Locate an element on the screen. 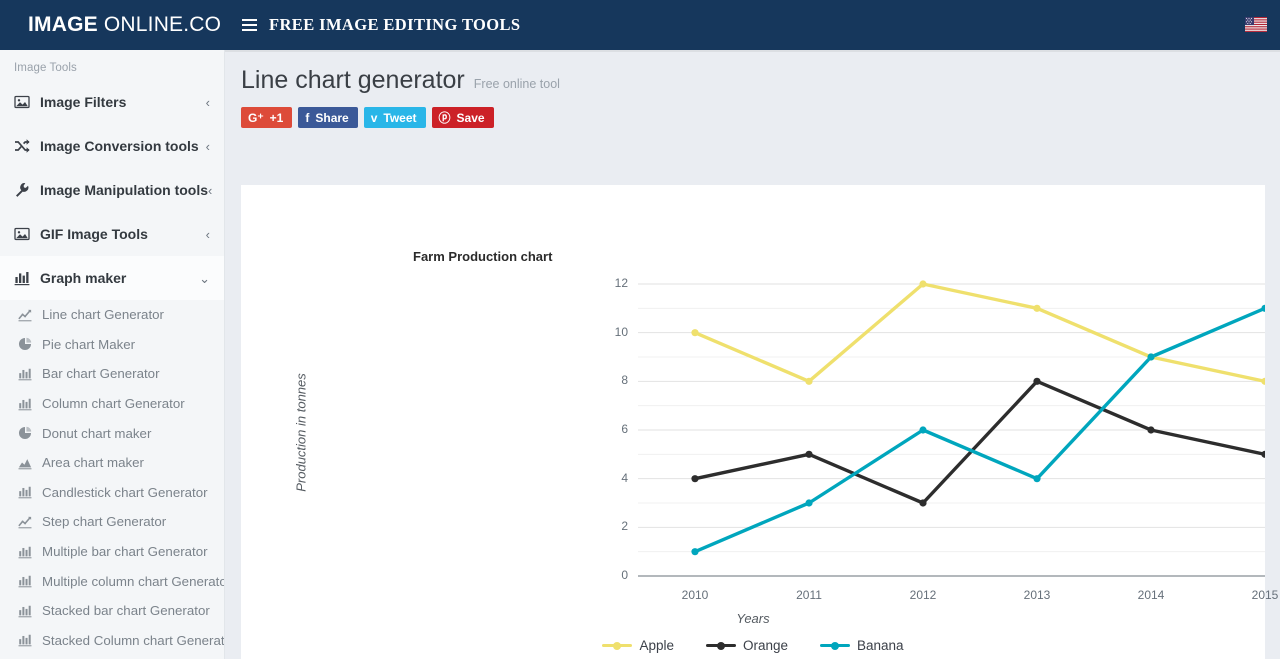 This screenshot has height=659, width=1280. google-plus-icon: G⁺ is located at coordinates (256, 117).